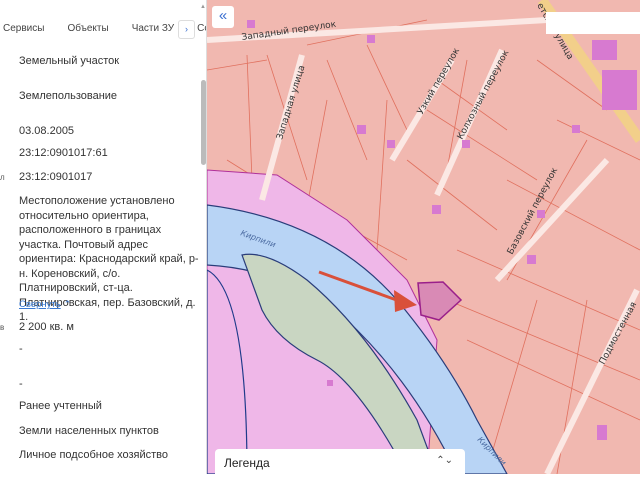  I want to click on tab-composition: Соста, so click(201, 28).